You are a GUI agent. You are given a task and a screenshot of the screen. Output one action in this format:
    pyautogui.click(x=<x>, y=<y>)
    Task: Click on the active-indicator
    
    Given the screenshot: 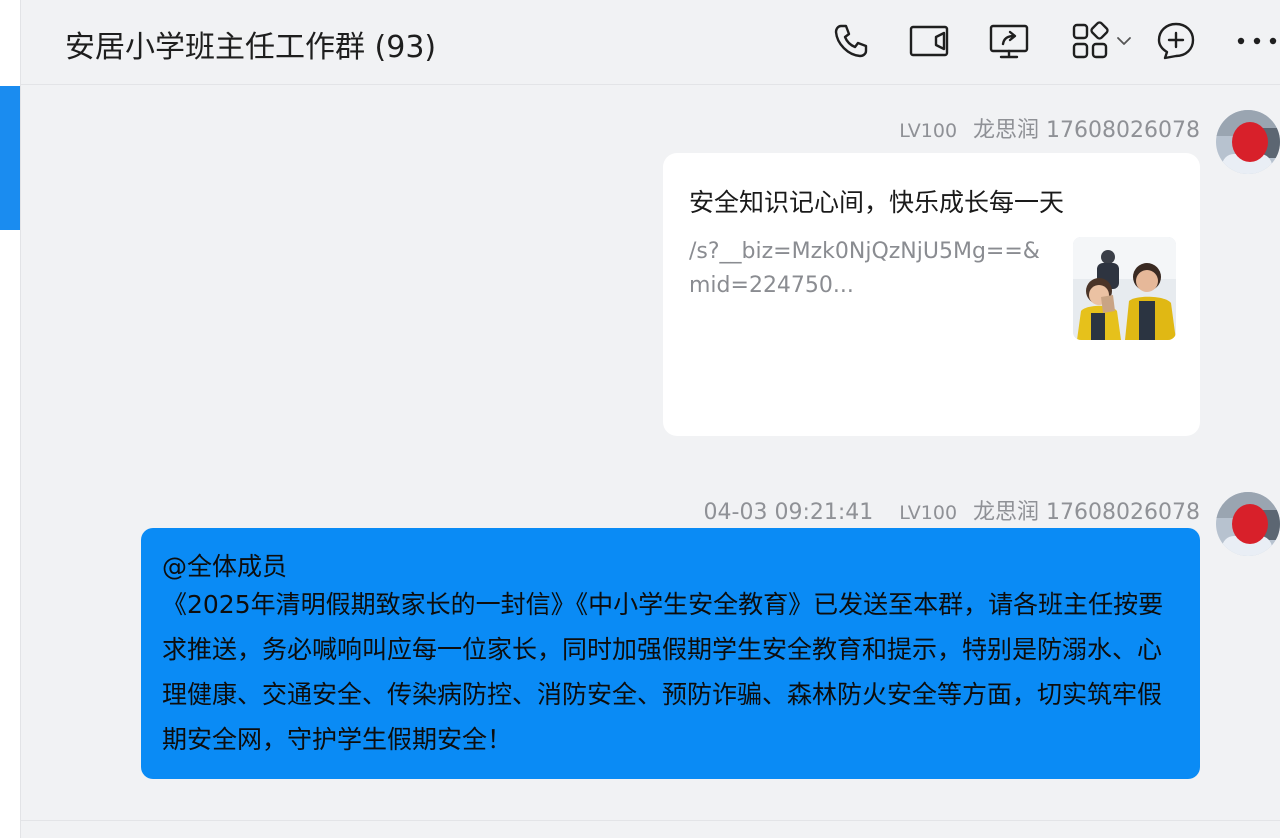 What is the action you would take?
    pyautogui.click(x=10, y=158)
    